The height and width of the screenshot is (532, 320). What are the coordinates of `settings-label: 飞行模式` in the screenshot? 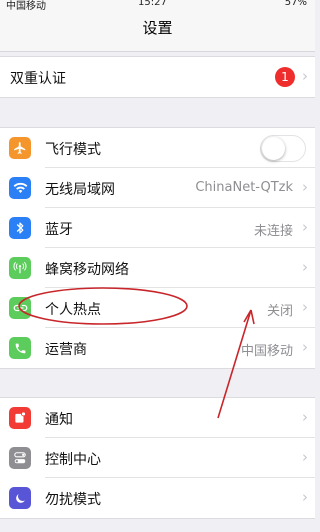 It's located at (73, 150).